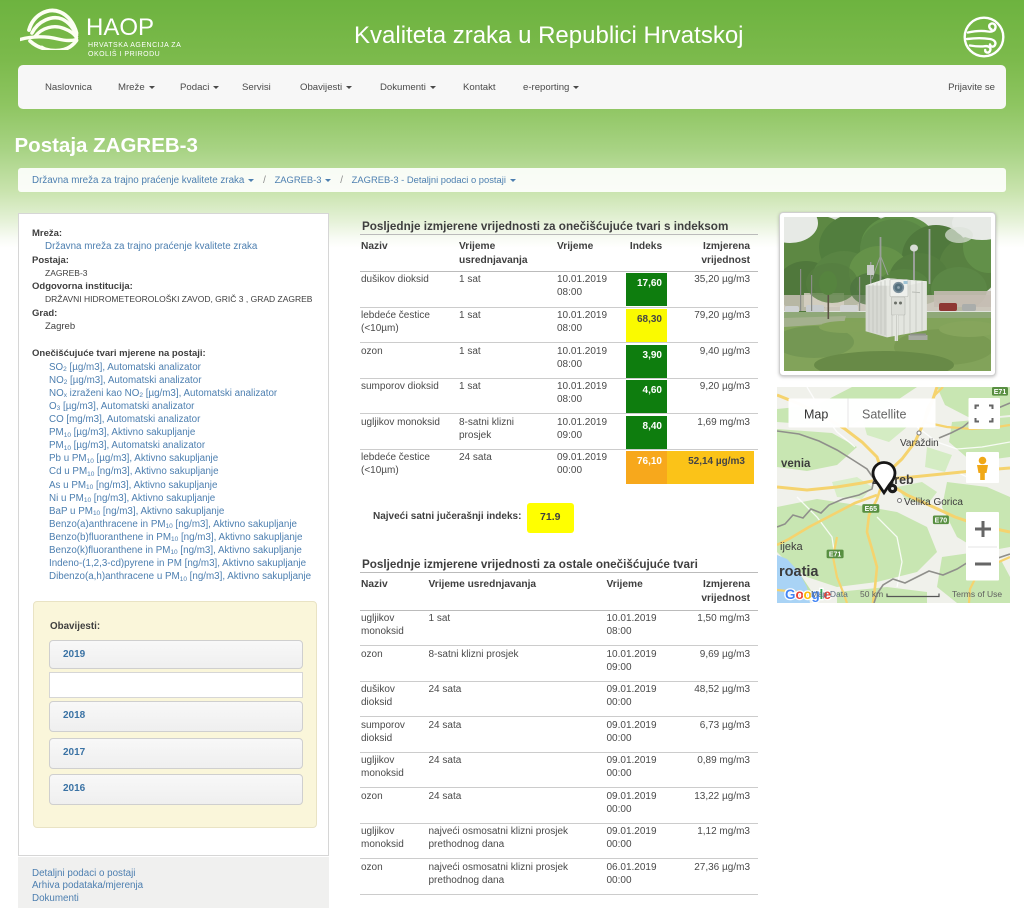 The image size is (1024, 908). What do you see at coordinates (871, 509) in the screenshot?
I see `svg-text: E65` at bounding box center [871, 509].